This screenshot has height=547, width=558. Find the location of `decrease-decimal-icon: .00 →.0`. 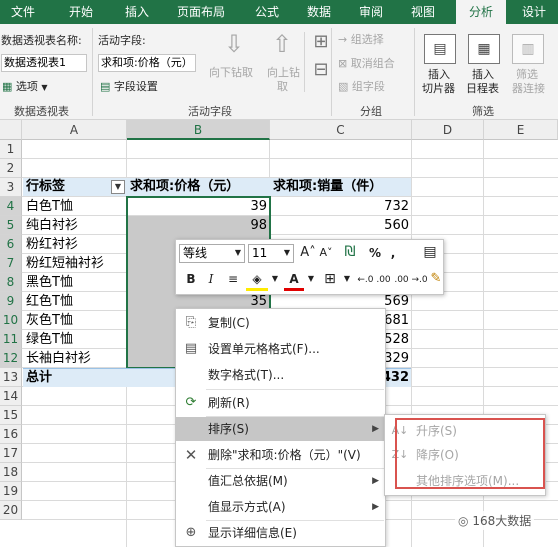

decrease-decimal-icon: .00 →.0 is located at coordinates (411, 280).